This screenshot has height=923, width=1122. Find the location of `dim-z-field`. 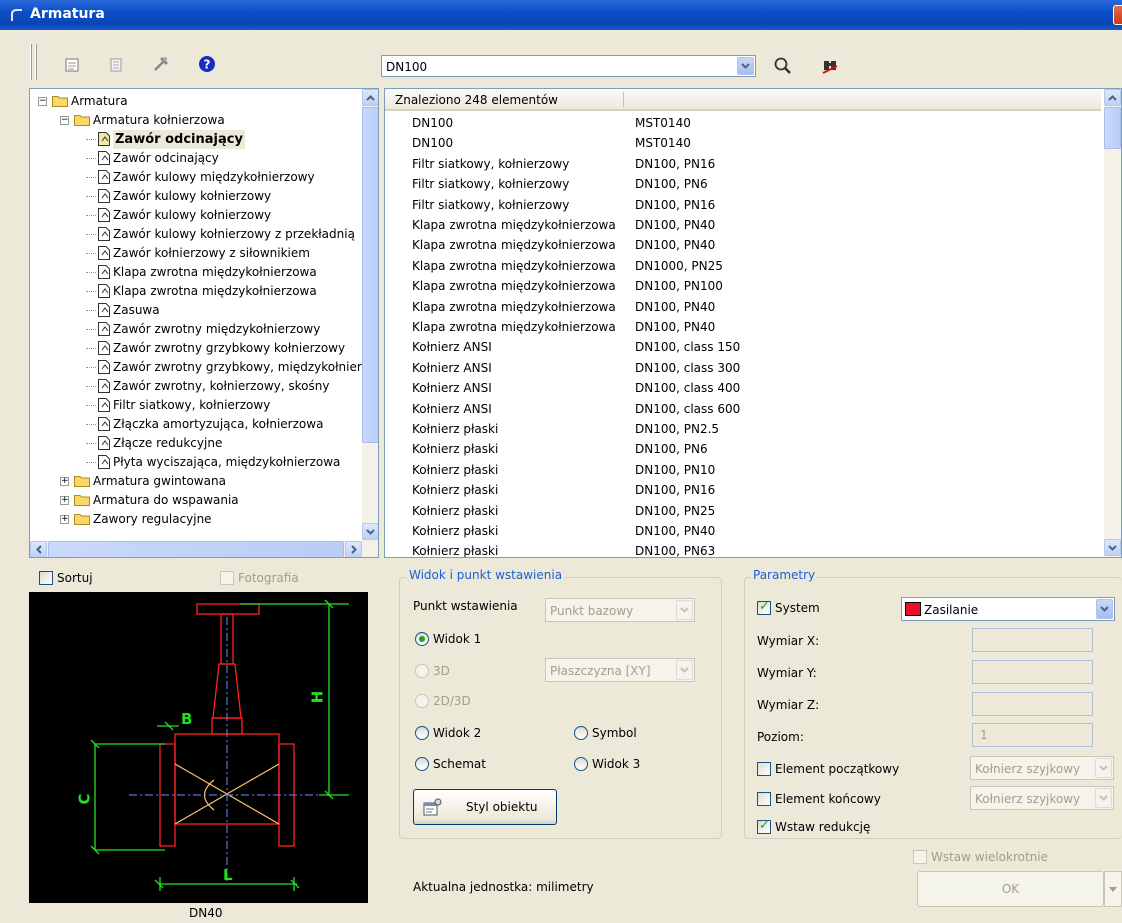

dim-z-field is located at coordinates (1032, 704).